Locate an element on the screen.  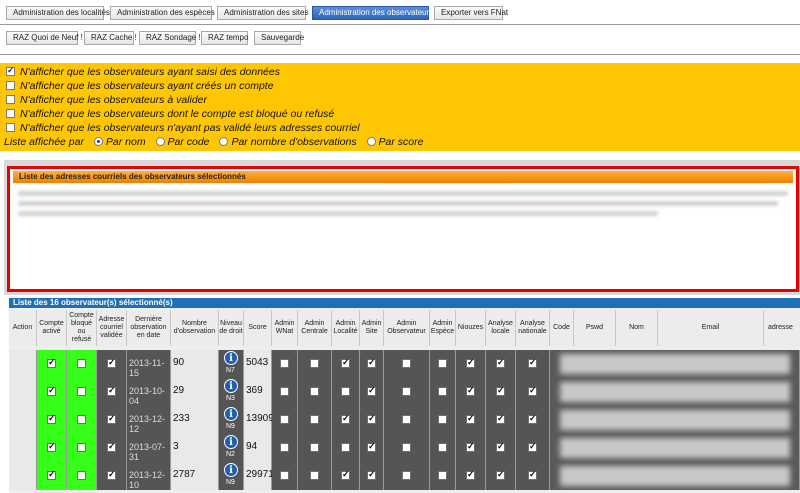
col-header: Admin Espèce is located at coordinates (443, 328).